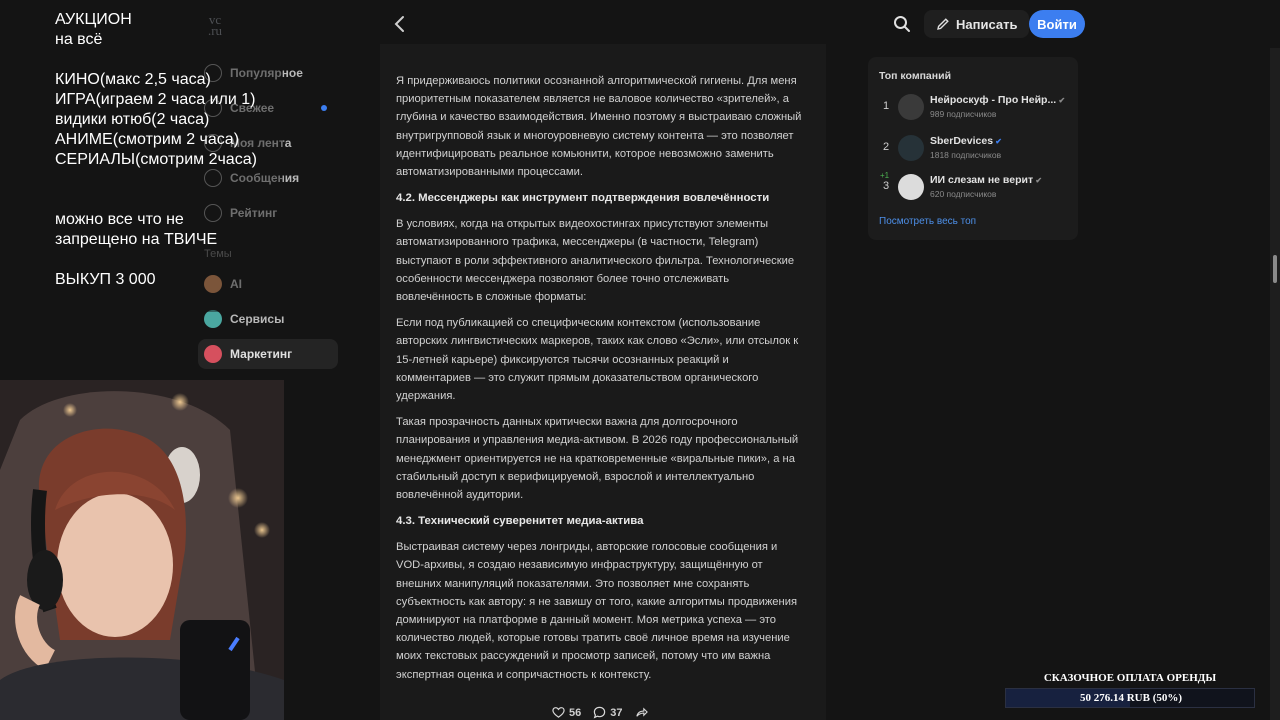 The image size is (1280, 720). Describe the element at coordinates (105, 279) in the screenshot. I see `overlay-line: ВЫКУП 3 000` at that location.